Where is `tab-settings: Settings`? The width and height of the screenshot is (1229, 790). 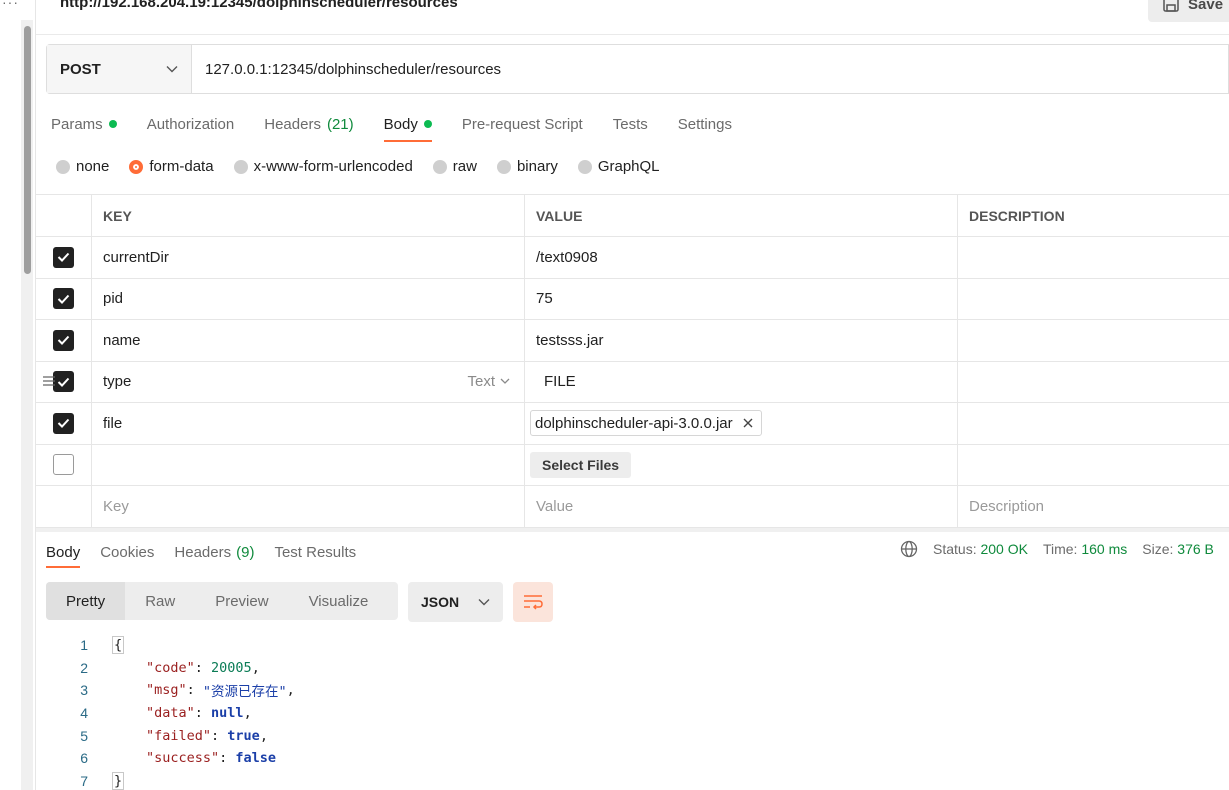 tab-settings: Settings is located at coordinates (705, 124).